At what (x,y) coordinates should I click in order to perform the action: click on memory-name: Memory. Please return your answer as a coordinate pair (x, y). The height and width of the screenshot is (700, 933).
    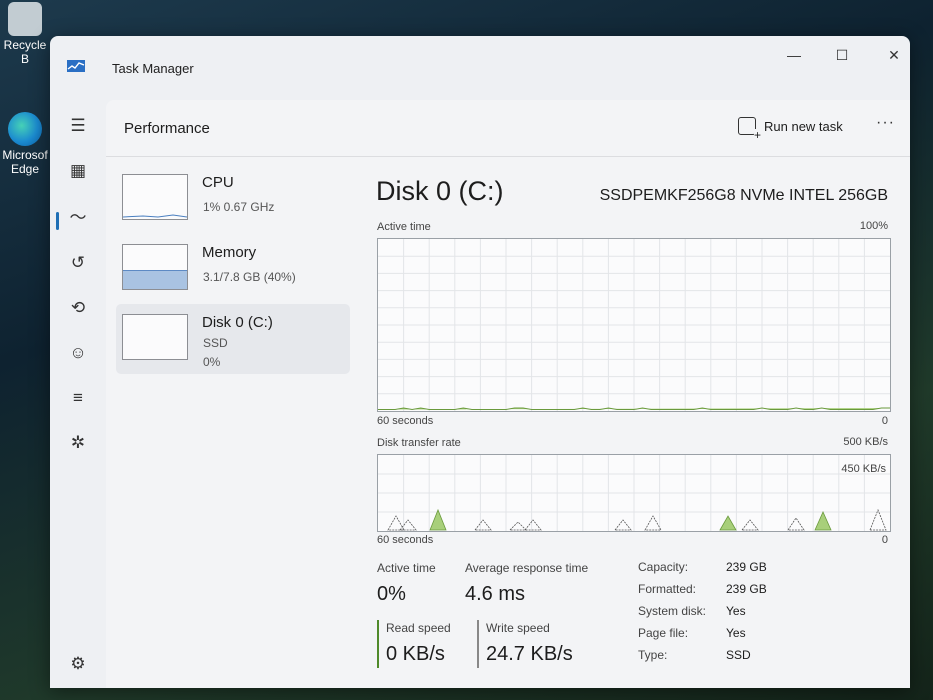
    Looking at the image, I should click on (229, 252).